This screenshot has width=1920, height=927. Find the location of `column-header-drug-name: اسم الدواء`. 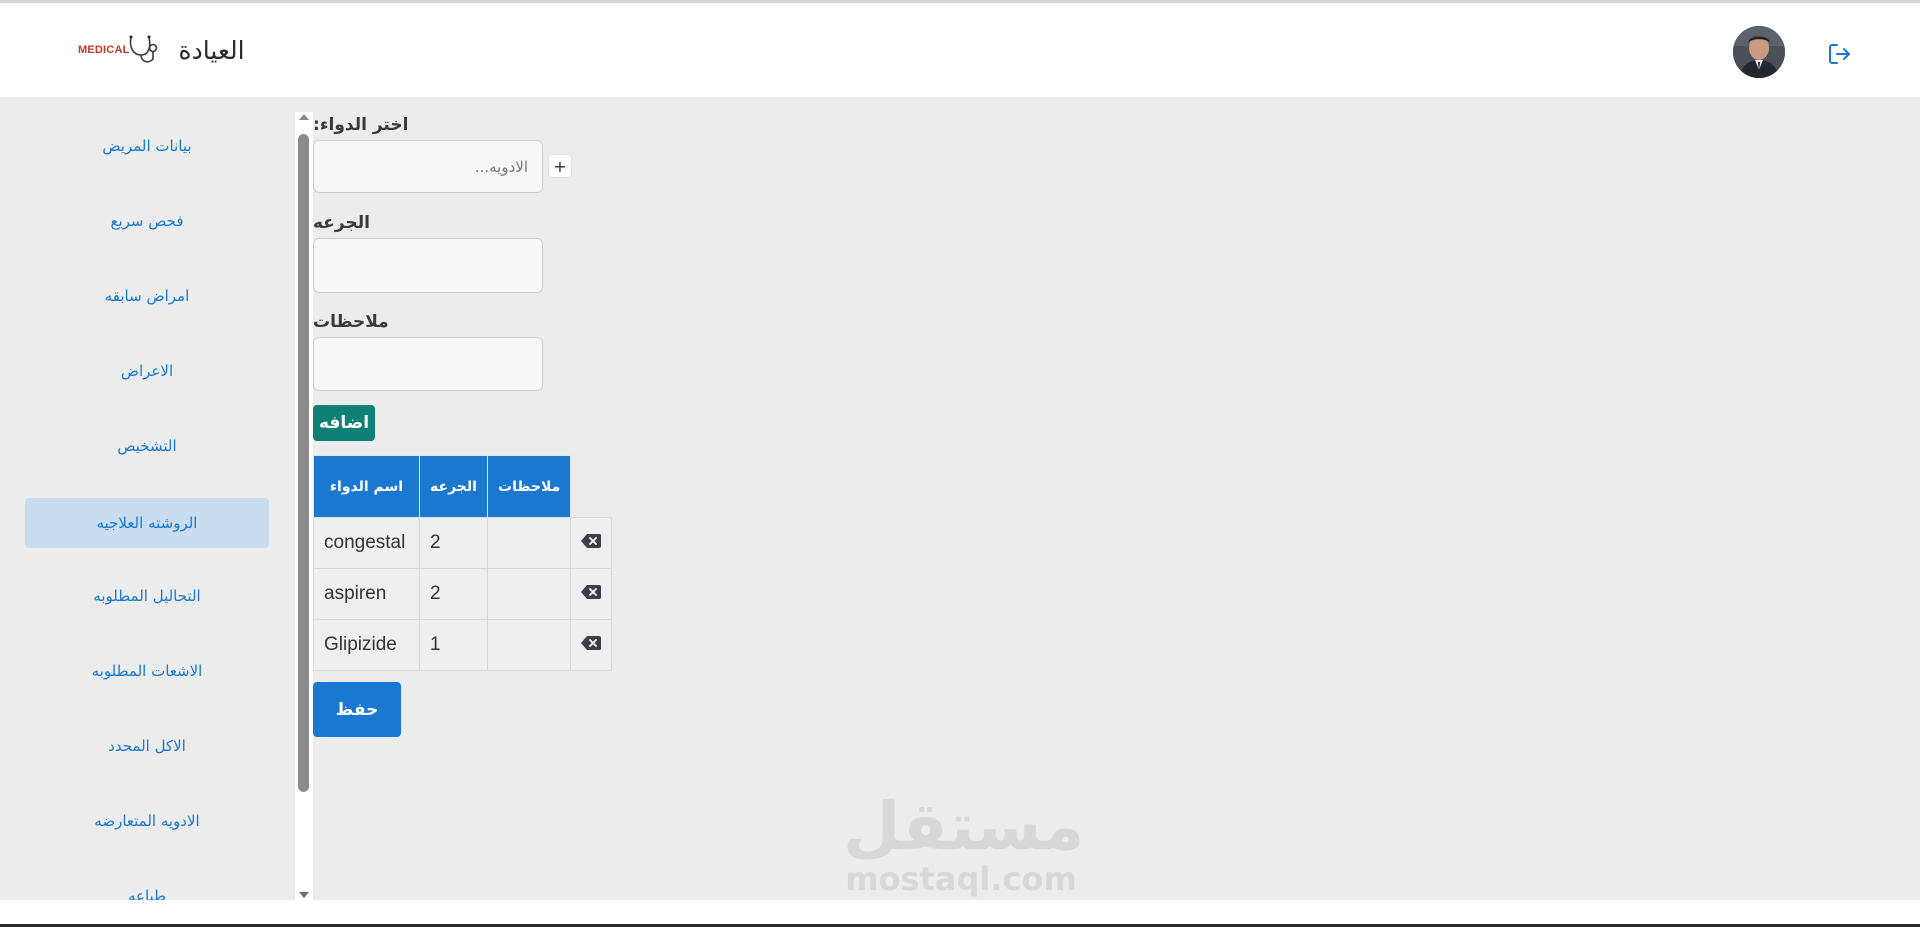

column-header-drug-name: اسم الدواء is located at coordinates (366, 486).